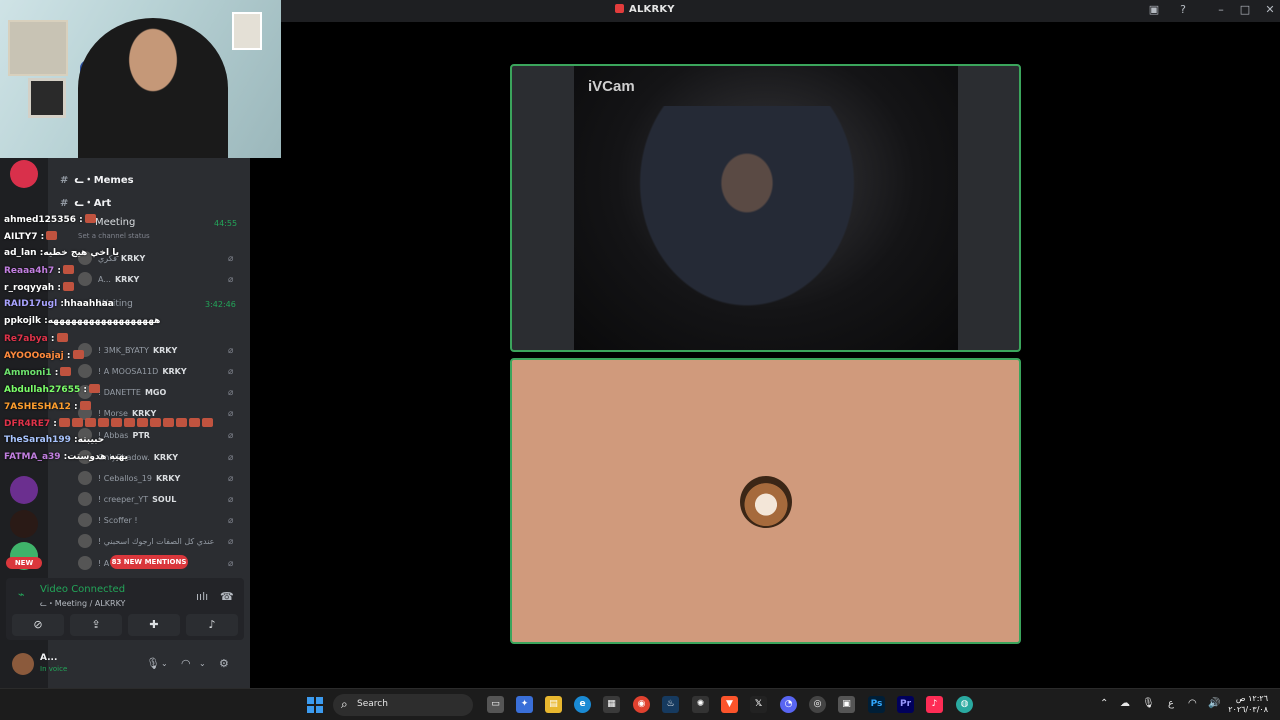 The height and width of the screenshot is (720, 1280). What do you see at coordinates (127, 350) in the screenshot?
I see `voice-member: ! 3MK_BYATY KRKY` at bounding box center [127, 350].